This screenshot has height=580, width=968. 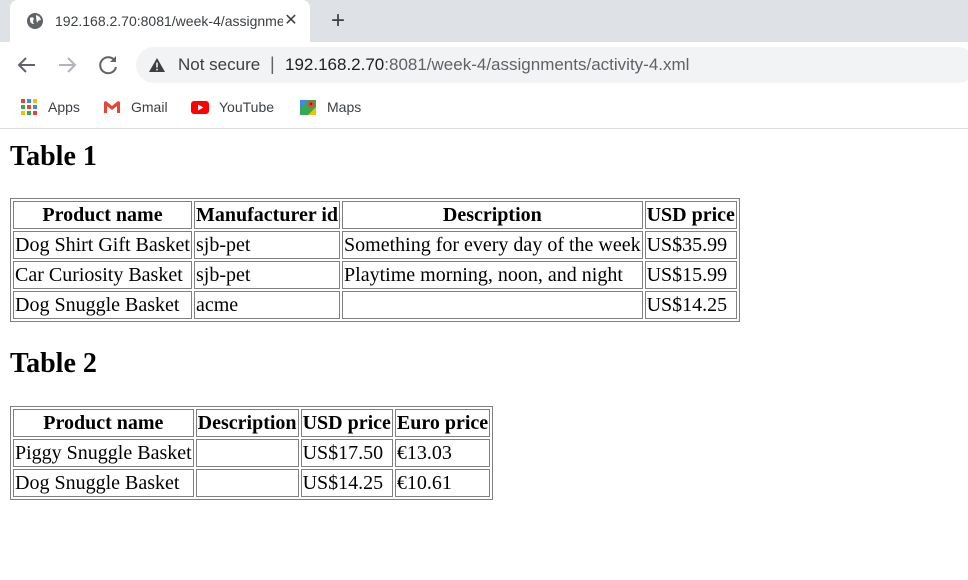 What do you see at coordinates (442, 453) in the screenshot?
I see `table-cell: €13.03` at bounding box center [442, 453].